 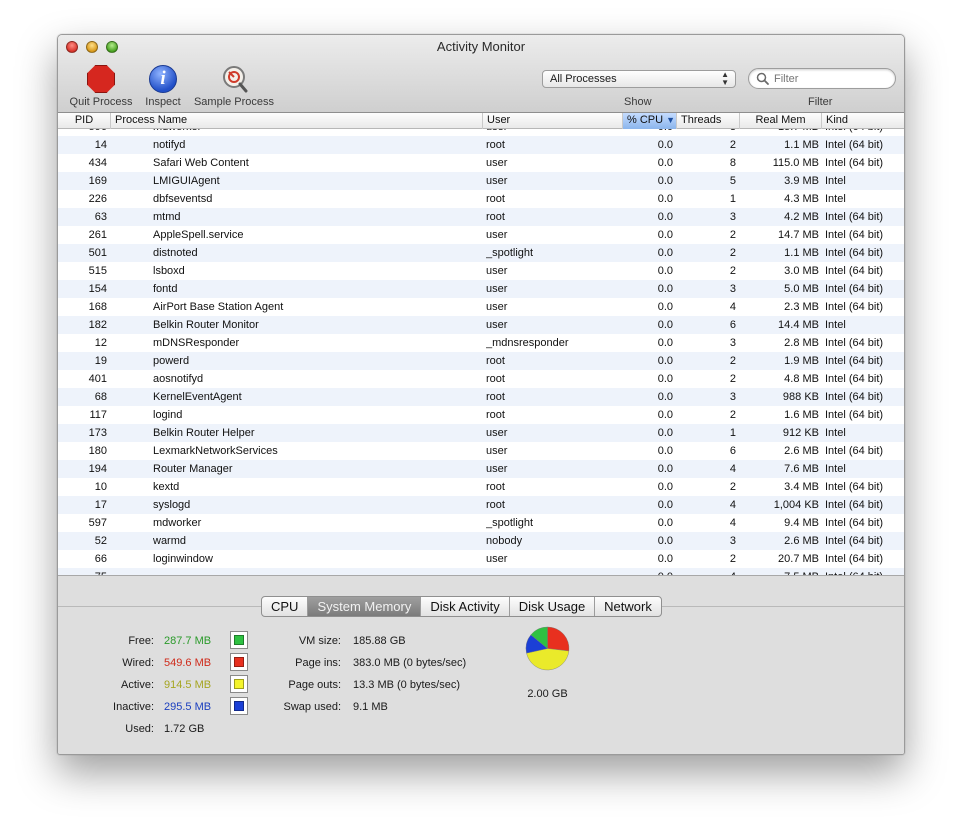 What do you see at coordinates (481, 505) in the screenshot?
I see `table-row: 17 syslogd root 0.0 4 1,004 KB Intel (64 bit)` at bounding box center [481, 505].